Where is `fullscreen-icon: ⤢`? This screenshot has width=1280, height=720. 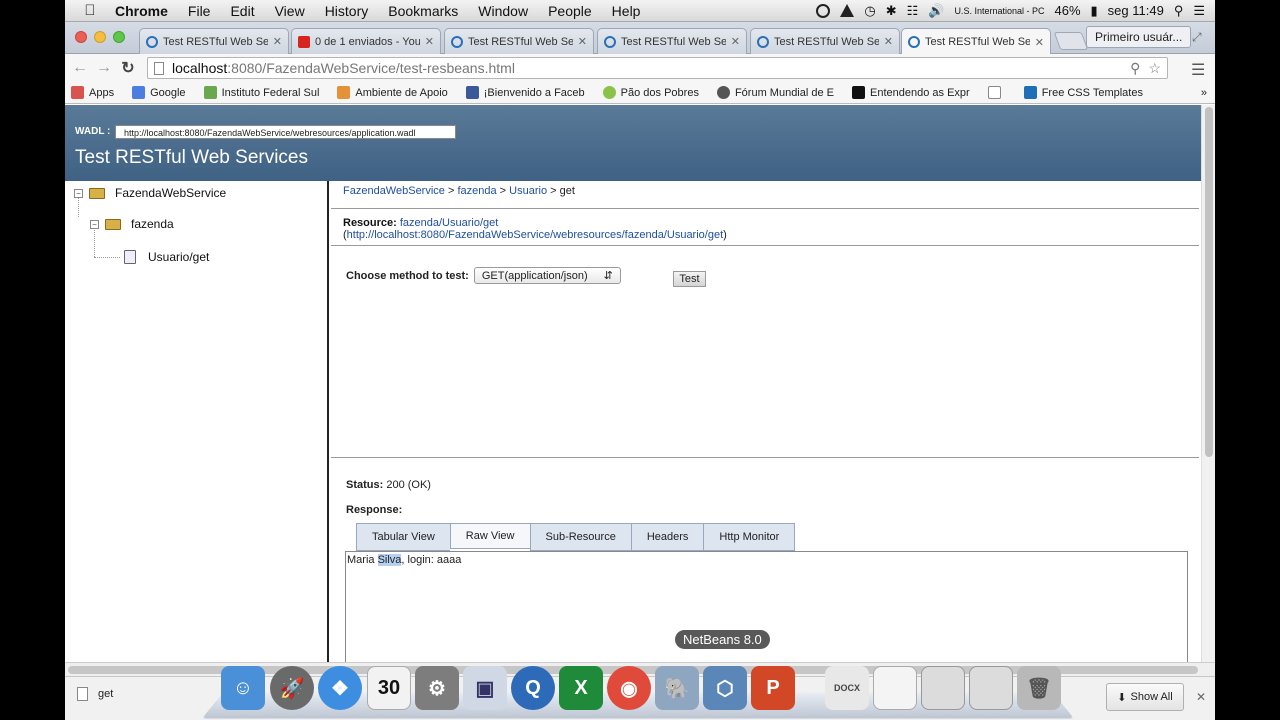 fullscreen-icon: ⤢ is located at coordinates (1197, 37).